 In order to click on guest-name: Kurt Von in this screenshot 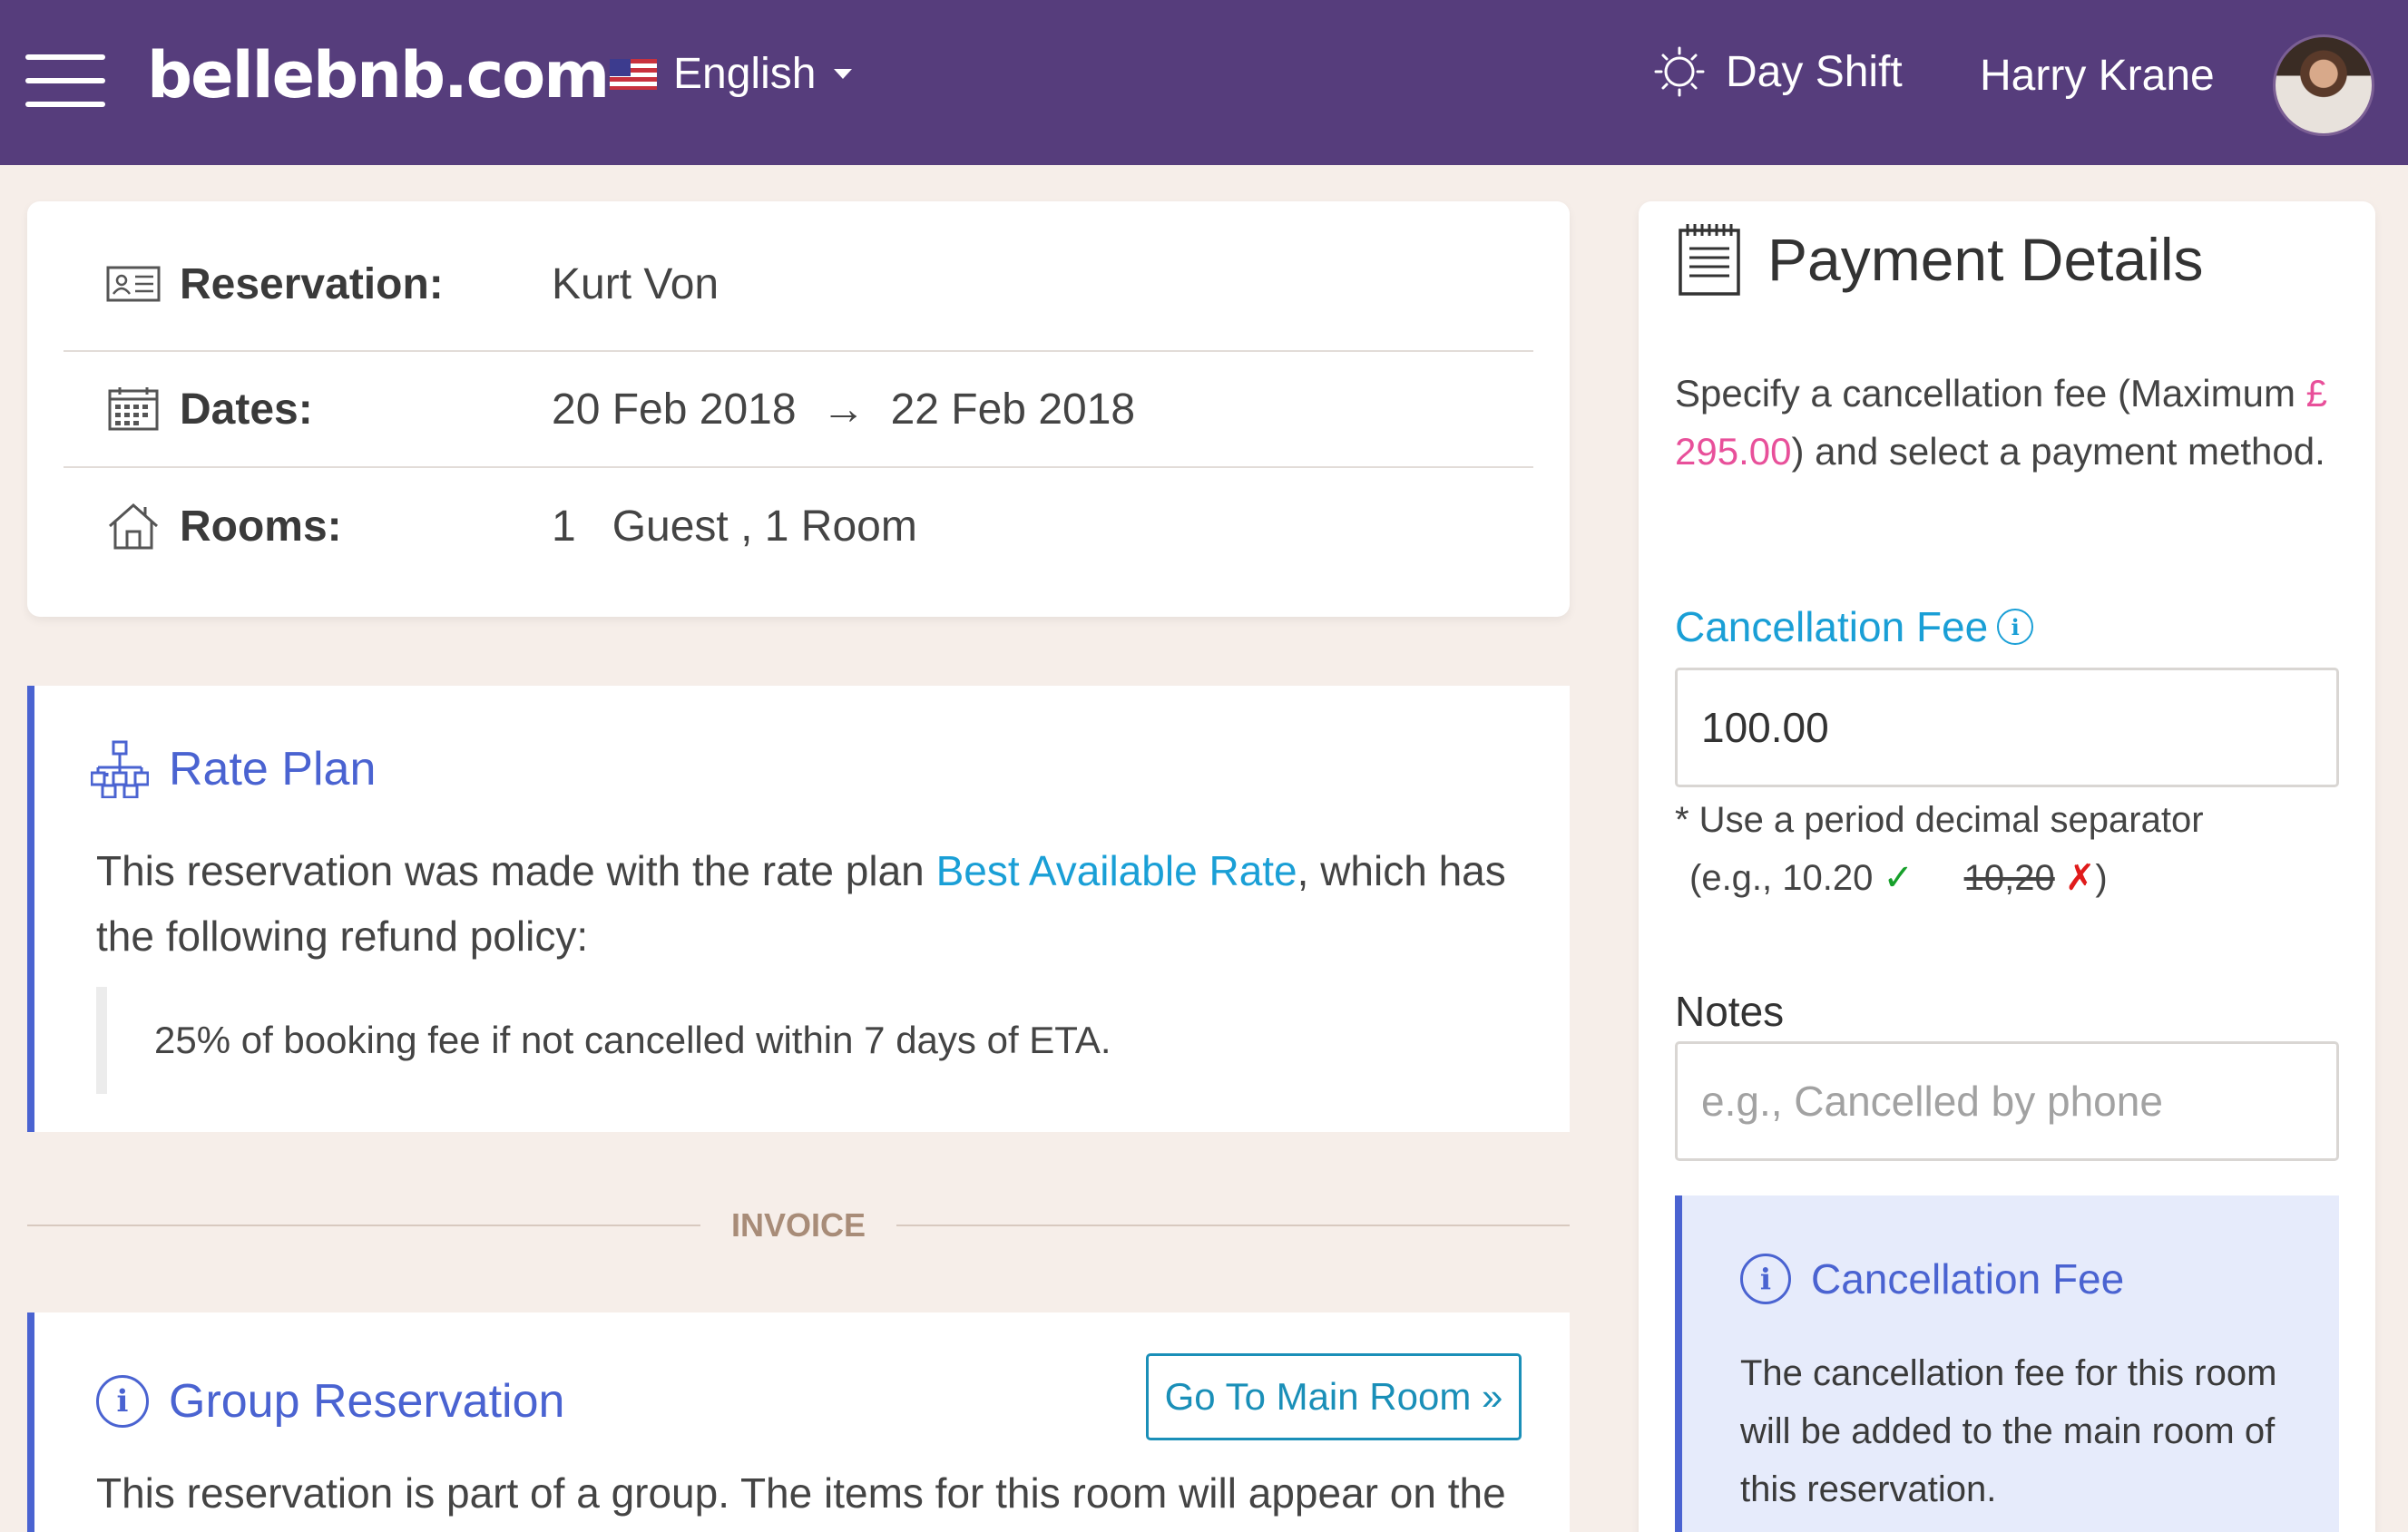, I will do `click(636, 283)`.